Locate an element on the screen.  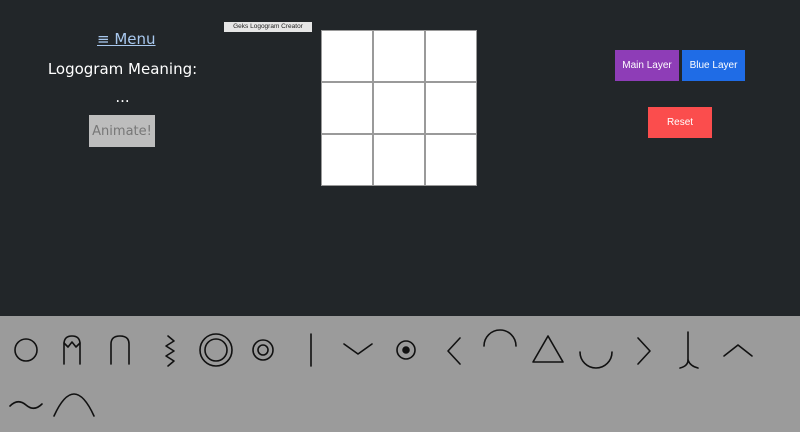
logogram-grid is located at coordinates (399, 108).